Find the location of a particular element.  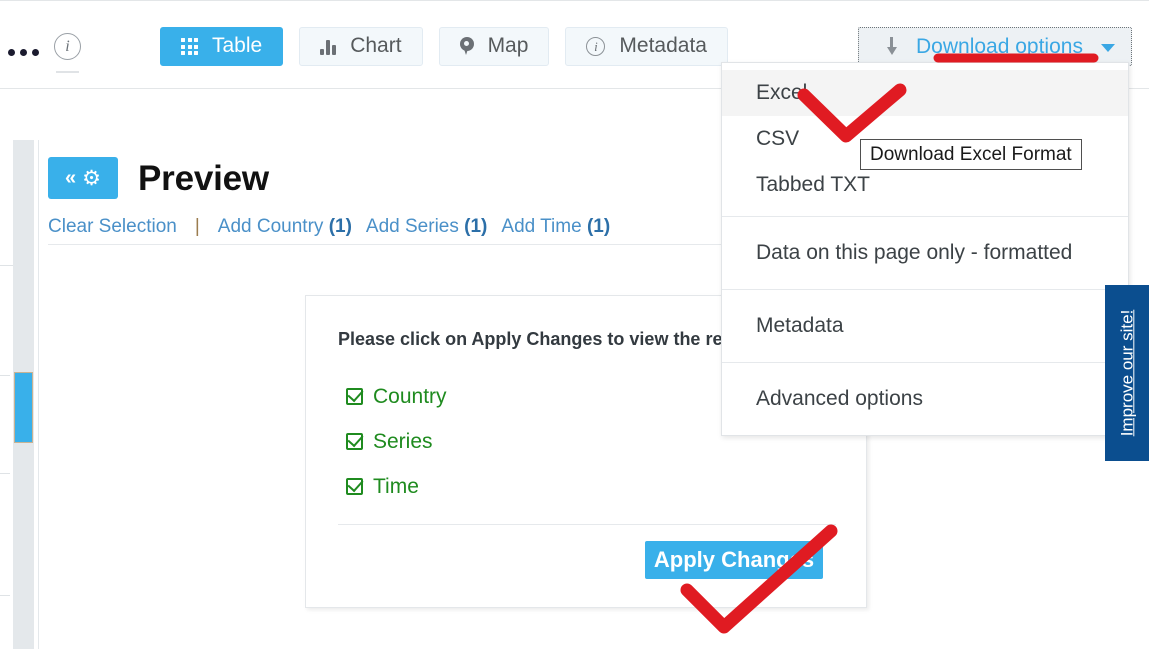

add-series-count: (1) is located at coordinates (476, 226).